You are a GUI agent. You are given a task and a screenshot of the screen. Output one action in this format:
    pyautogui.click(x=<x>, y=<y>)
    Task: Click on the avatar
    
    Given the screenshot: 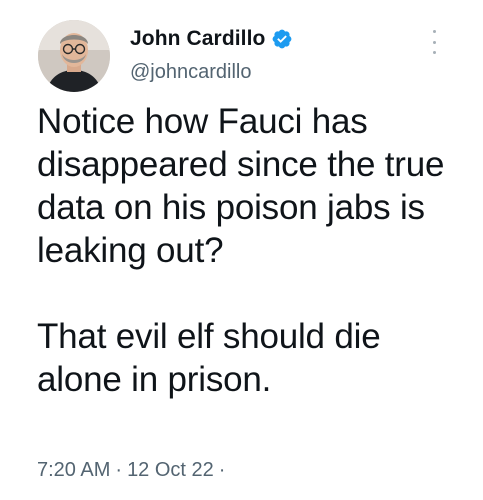 What is the action you would take?
    pyautogui.click(x=74, y=56)
    